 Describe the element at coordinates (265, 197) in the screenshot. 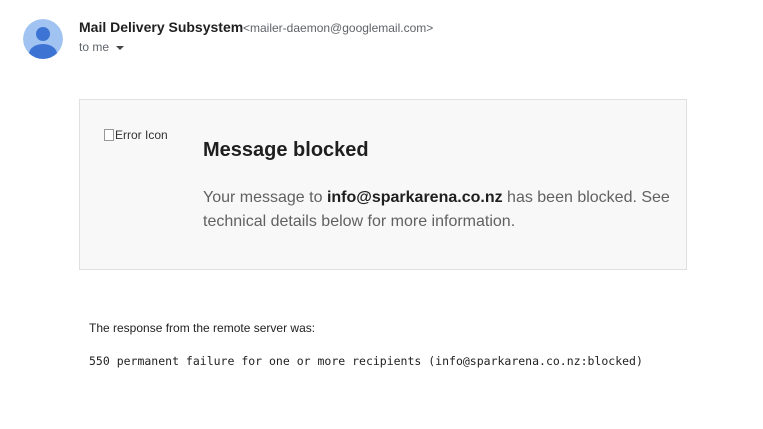

I see `notice-text-before: Your message to` at that location.